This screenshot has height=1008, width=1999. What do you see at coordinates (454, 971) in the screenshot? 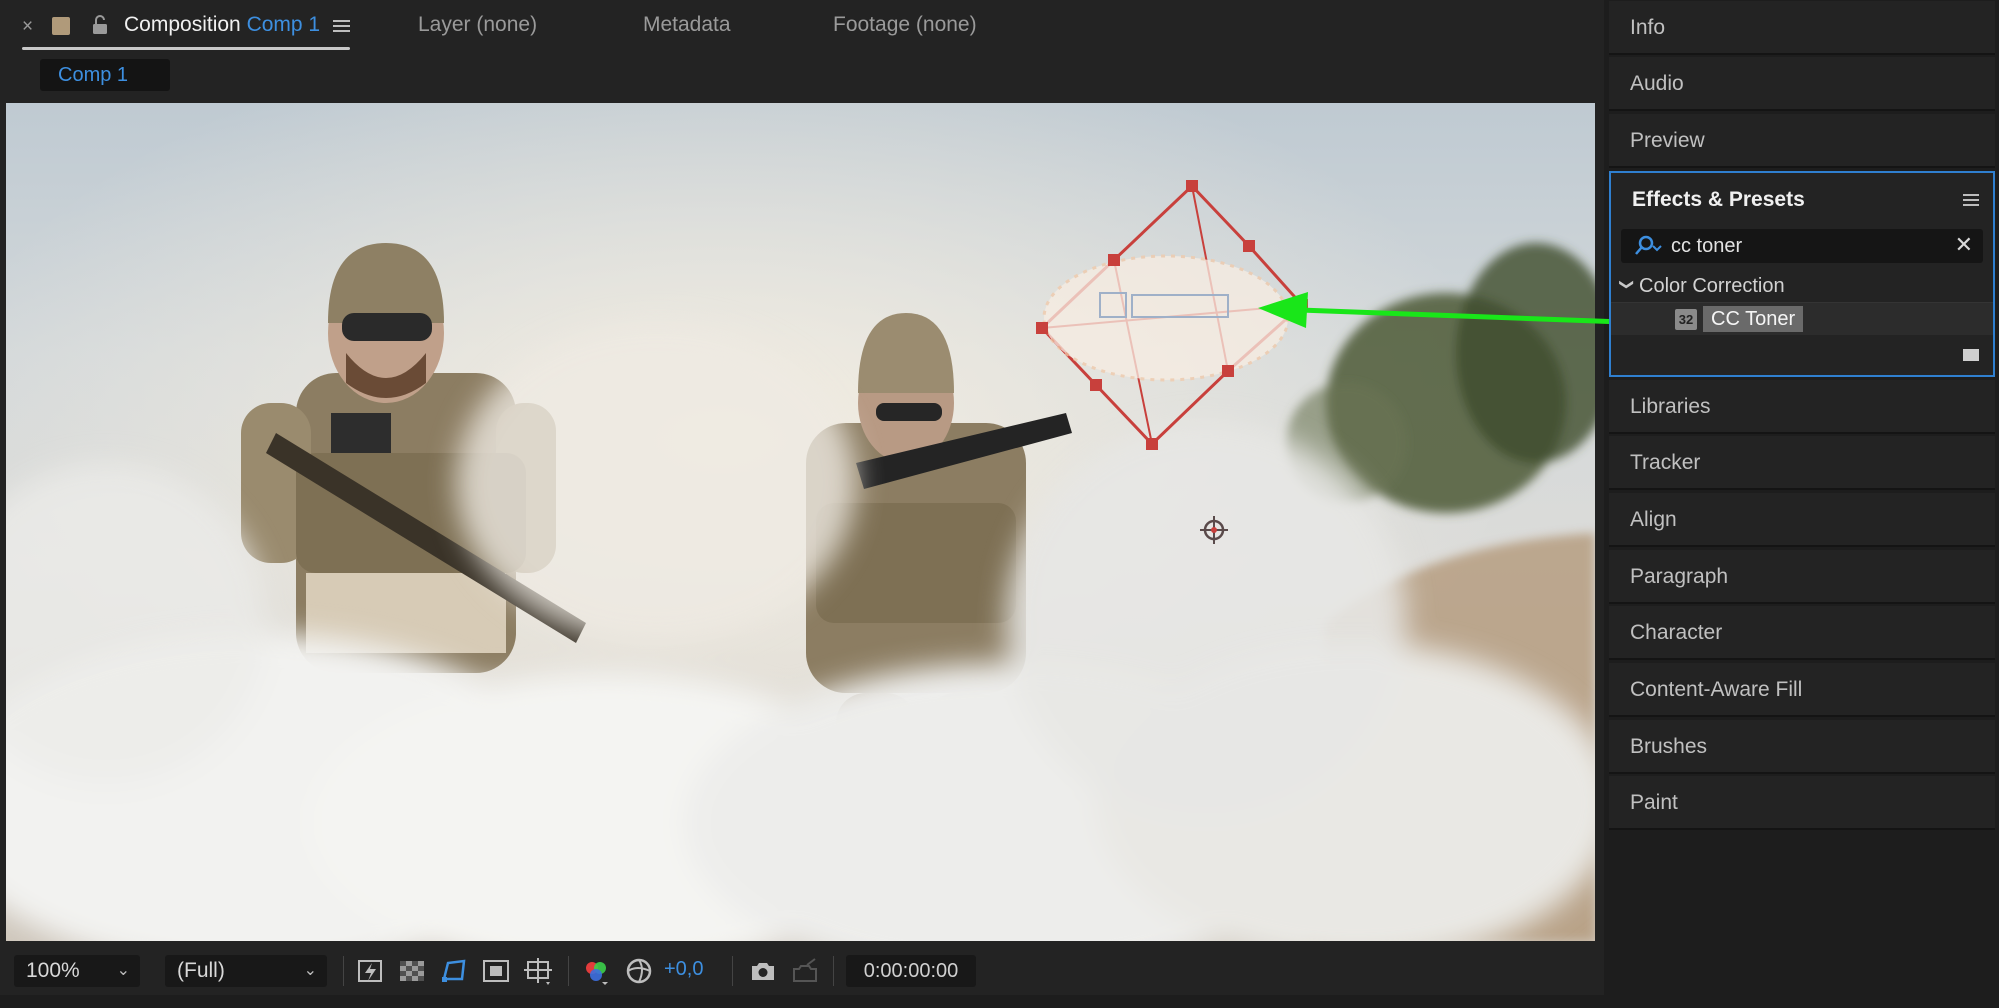
I see `mask-visibility-icon` at bounding box center [454, 971].